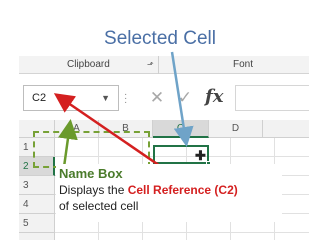 Image resolution: width=320 pixels, height=240 pixels. I want to click on name-box-highlight, so click(91, 149).